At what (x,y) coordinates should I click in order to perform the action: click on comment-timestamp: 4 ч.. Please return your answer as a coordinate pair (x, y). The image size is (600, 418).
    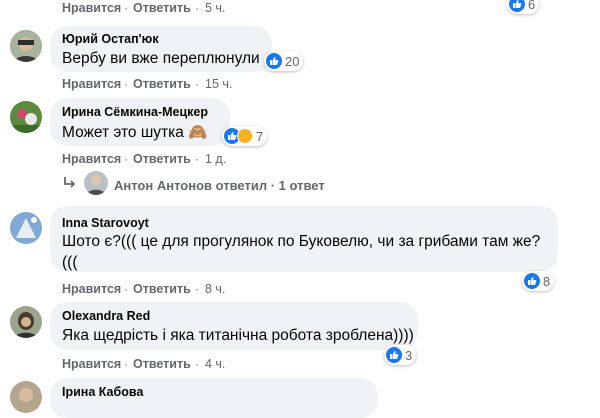
    Looking at the image, I should click on (215, 364).